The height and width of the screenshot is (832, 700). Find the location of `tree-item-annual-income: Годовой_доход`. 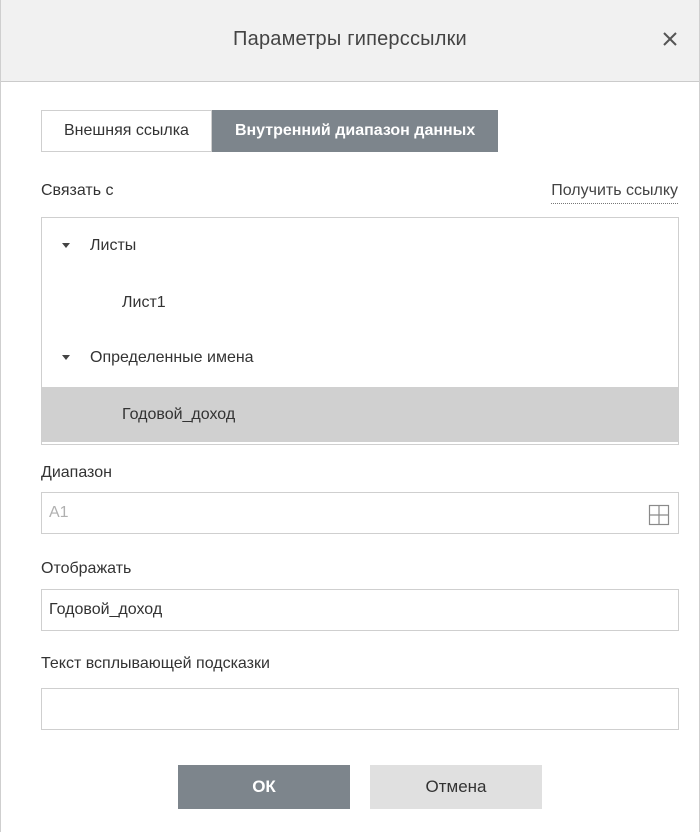

tree-item-annual-income: Годовой_доход is located at coordinates (360, 414).